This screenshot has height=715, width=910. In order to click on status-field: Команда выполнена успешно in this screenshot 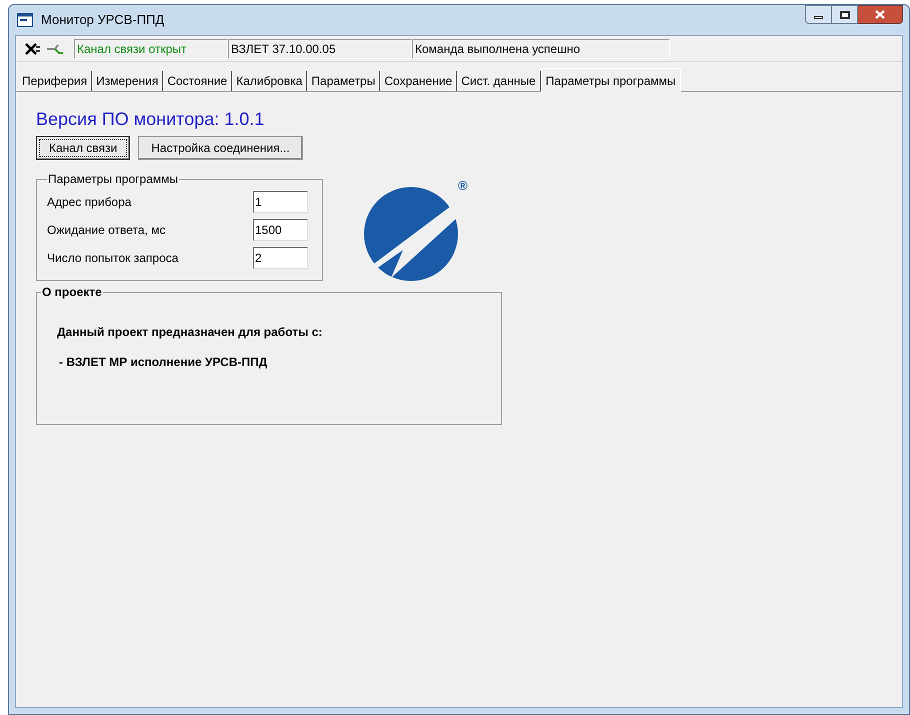, I will do `click(541, 48)`.